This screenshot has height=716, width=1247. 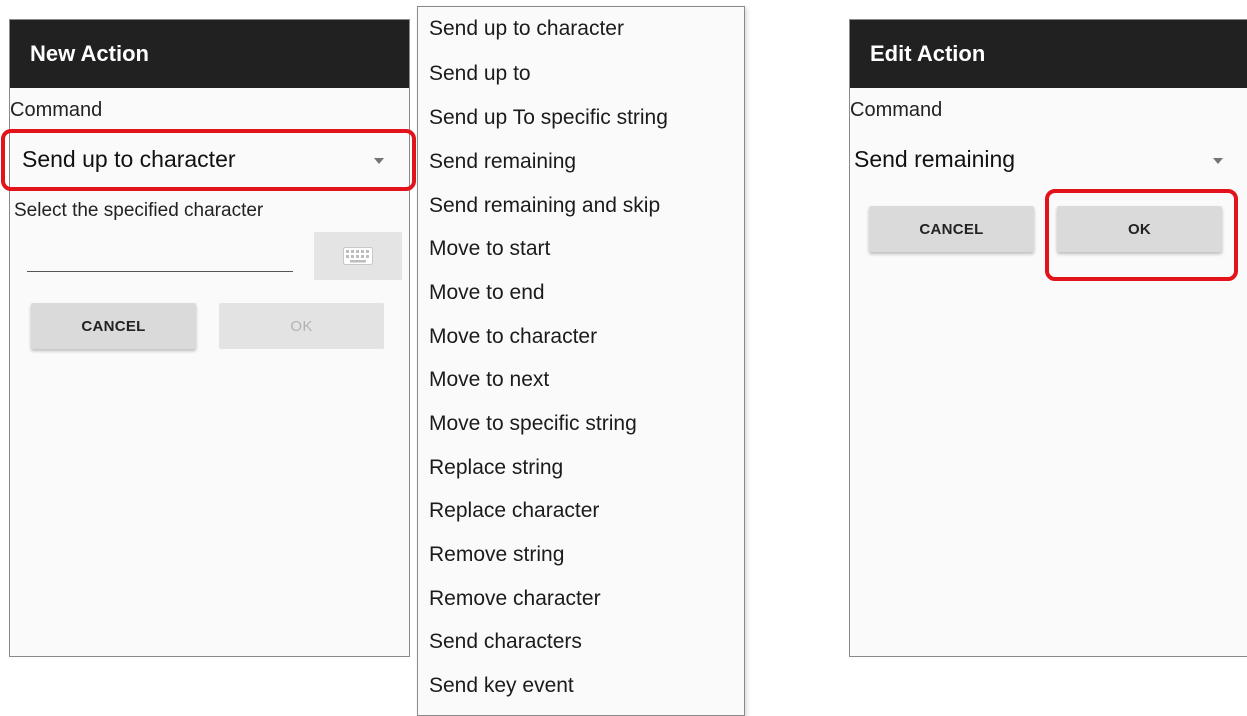 What do you see at coordinates (208, 160) in the screenshot?
I see `spinner-highlight` at bounding box center [208, 160].